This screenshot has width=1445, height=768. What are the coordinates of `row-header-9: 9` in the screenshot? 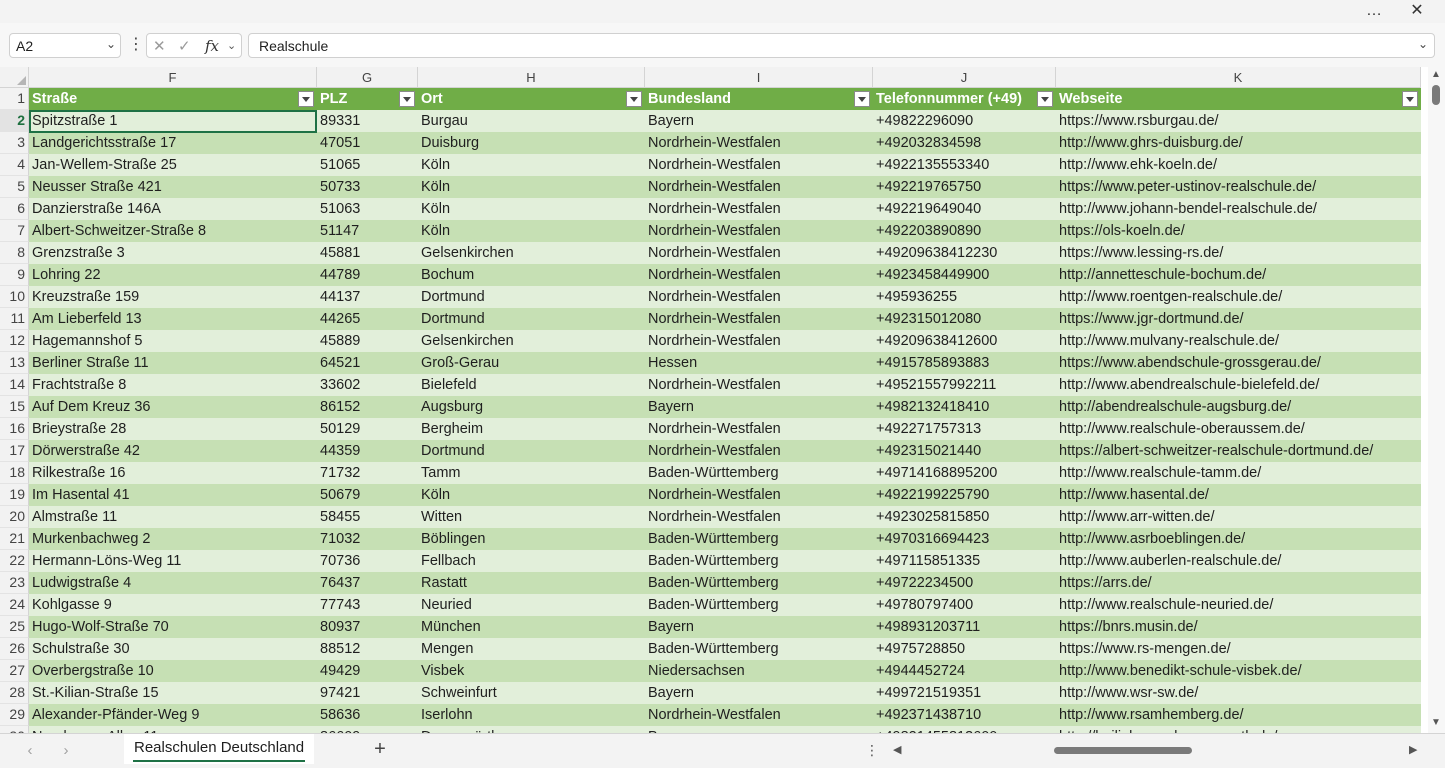 It's located at (14, 275).